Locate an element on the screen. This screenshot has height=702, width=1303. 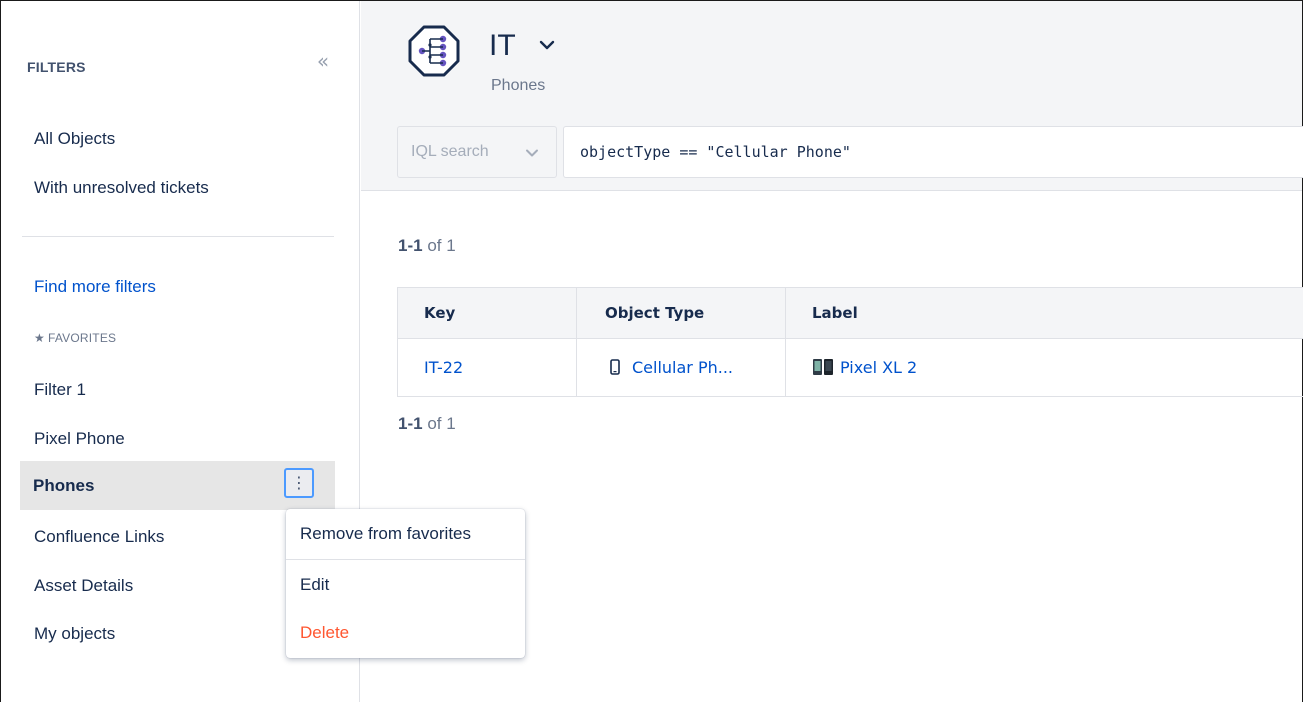
more-vertical-icon: ⋮ is located at coordinates (299, 482).